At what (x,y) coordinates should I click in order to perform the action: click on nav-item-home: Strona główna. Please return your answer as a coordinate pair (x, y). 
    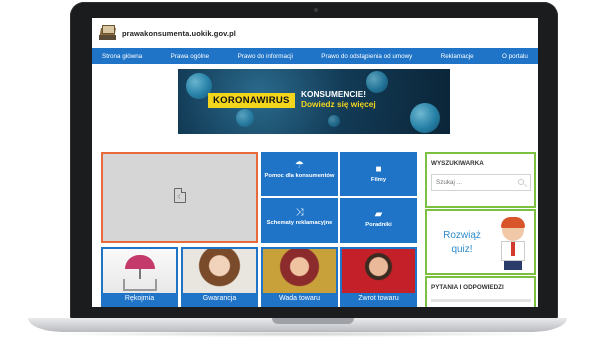
    Looking at the image, I should click on (122, 56).